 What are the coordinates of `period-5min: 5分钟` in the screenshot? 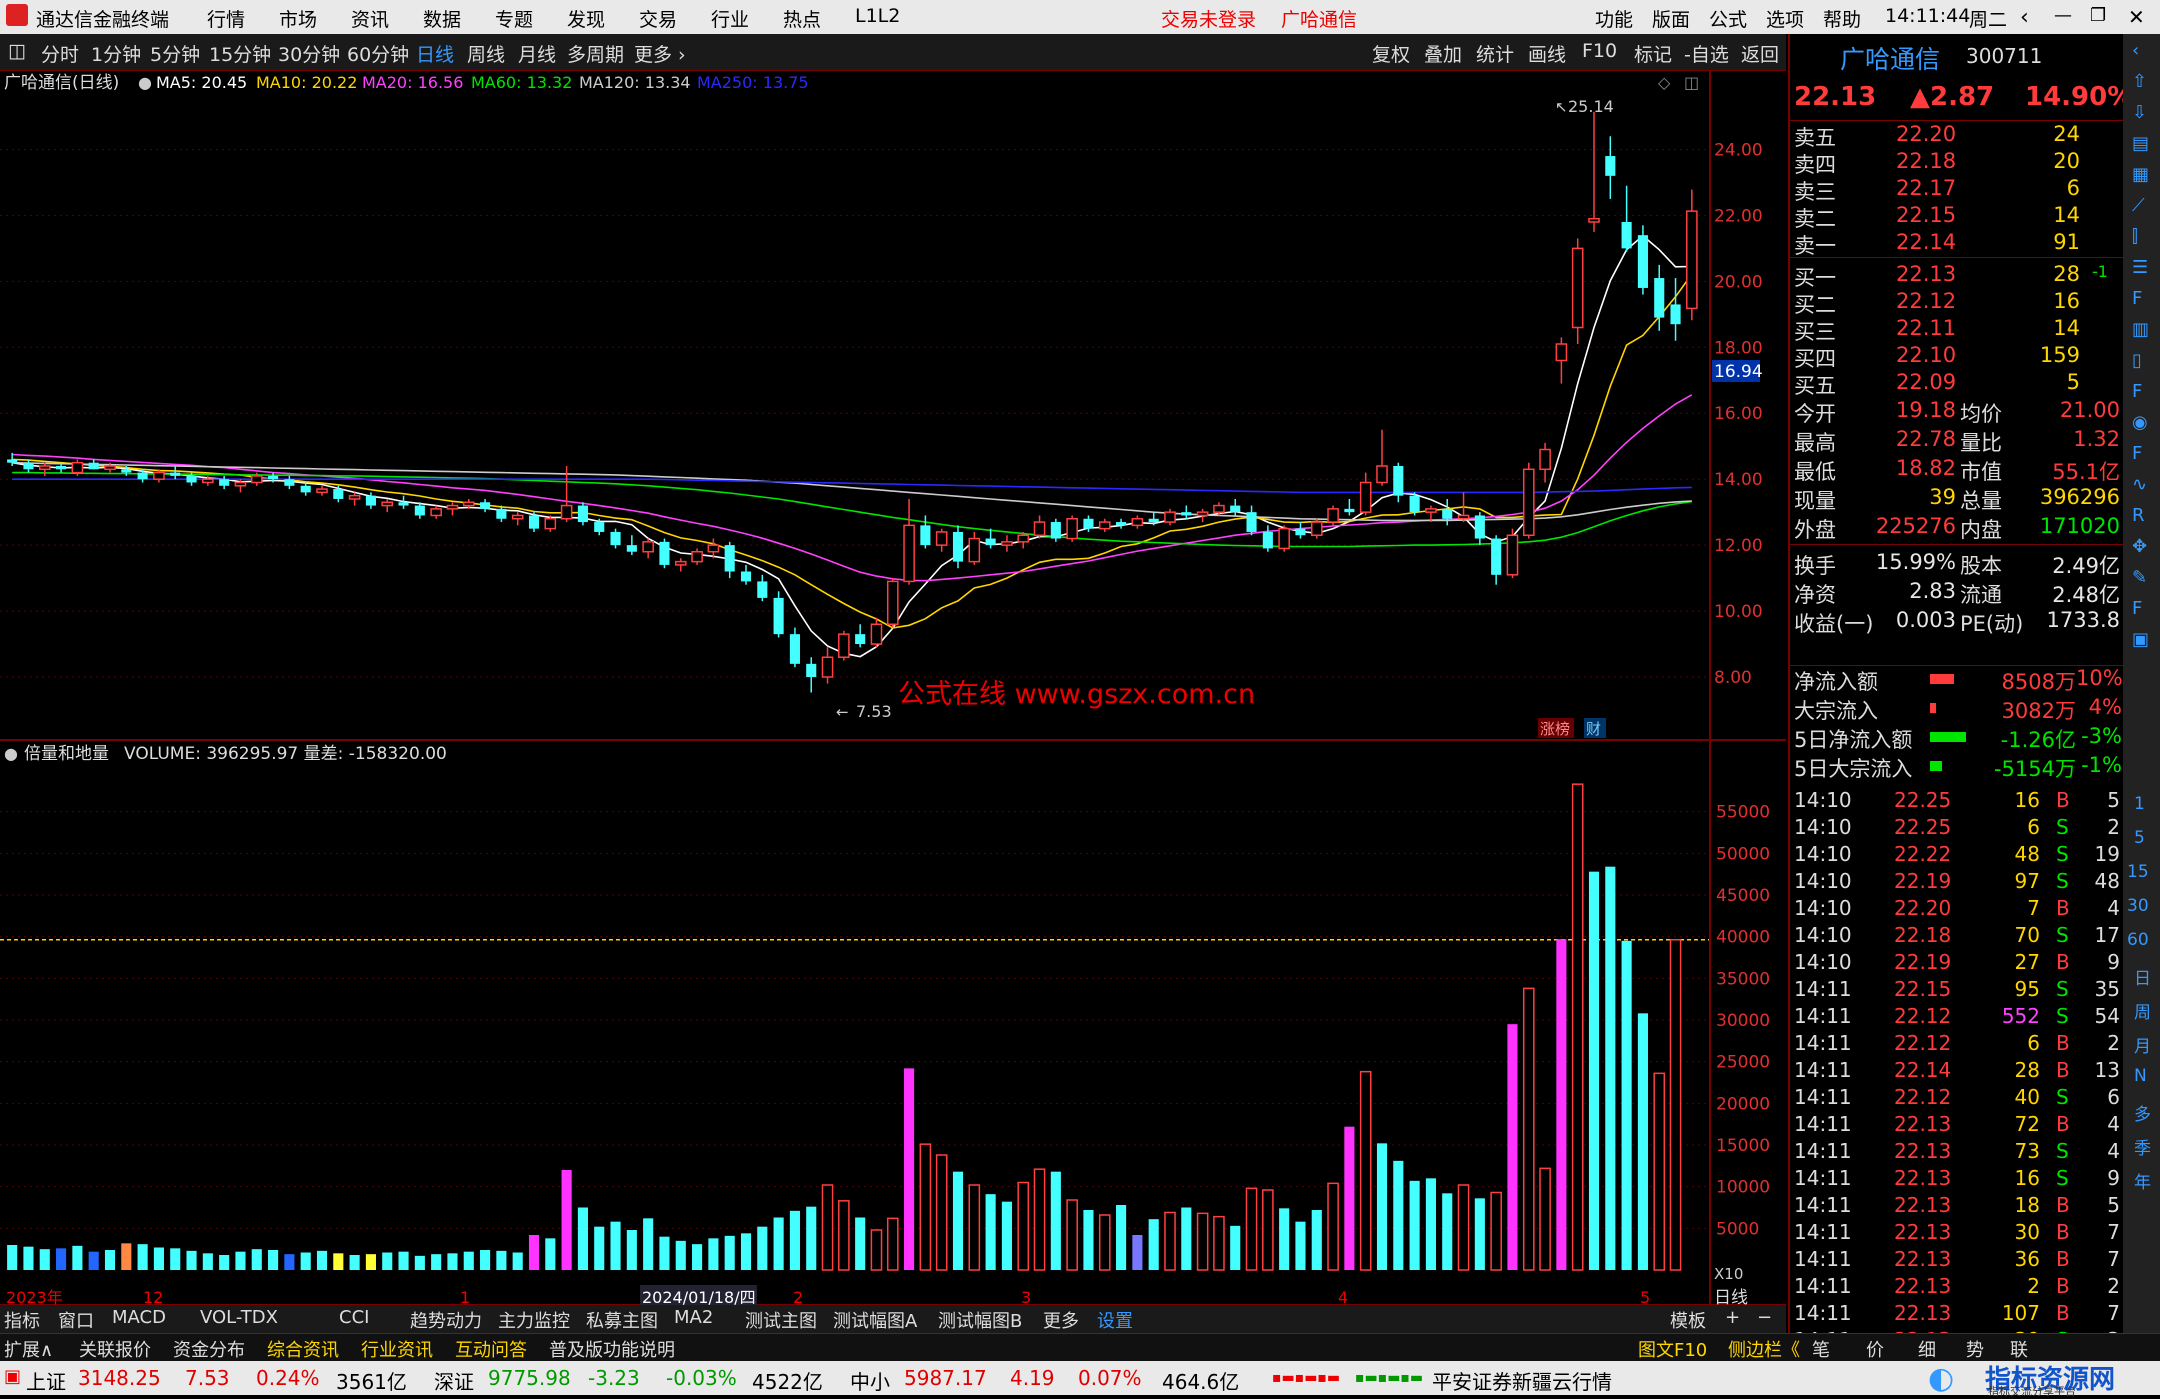 It's located at (175, 53).